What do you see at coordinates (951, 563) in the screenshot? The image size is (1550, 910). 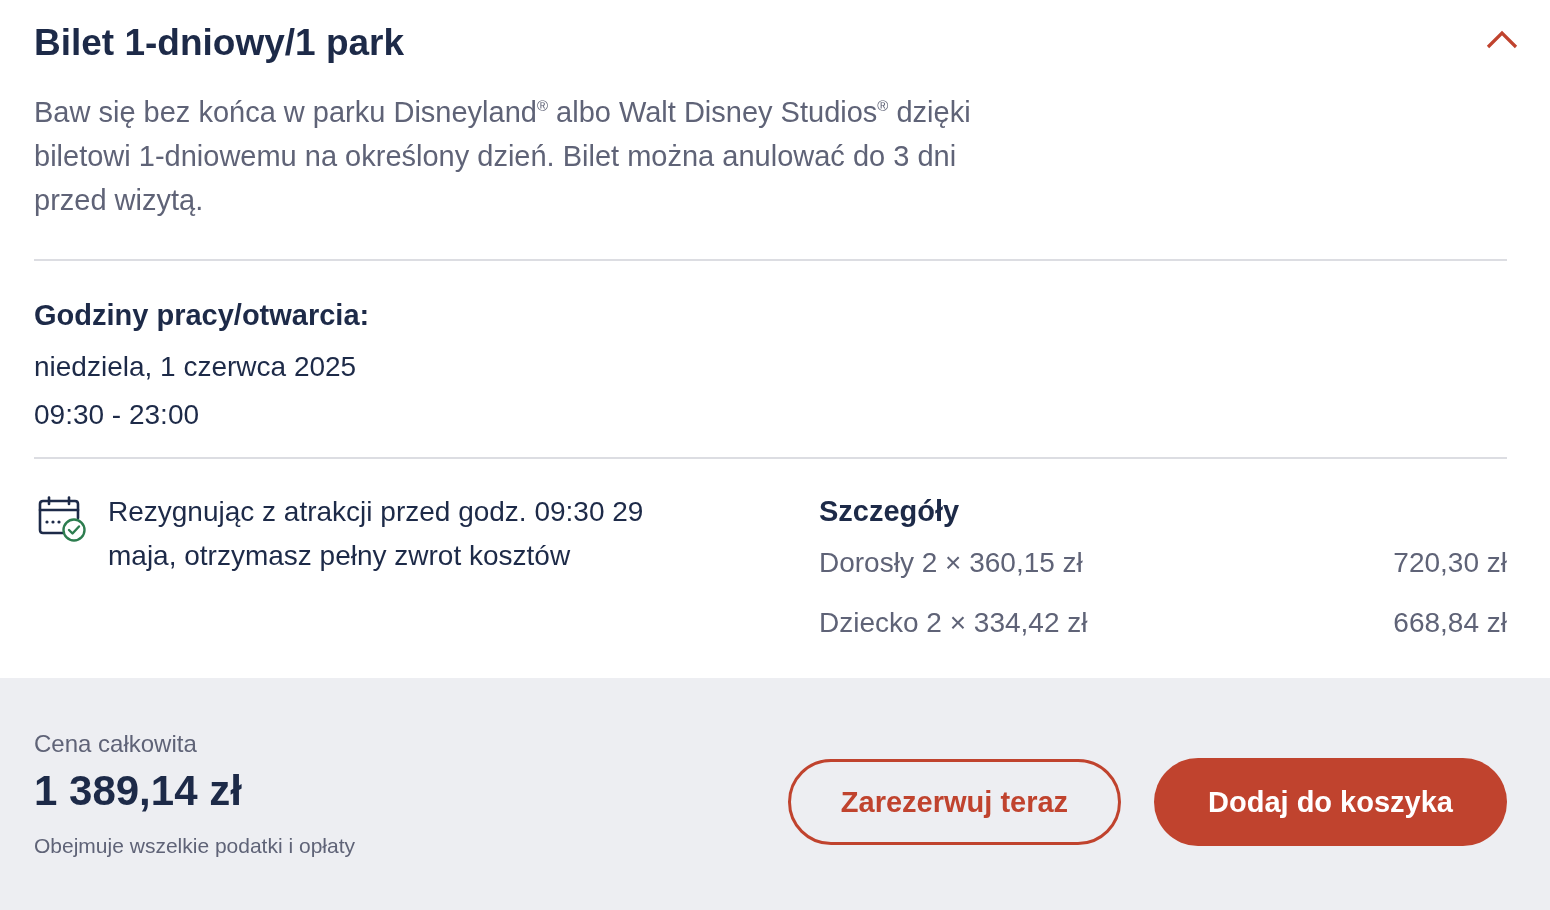 I see `line-item-label: Dorosły 2 × 360,15 zł` at bounding box center [951, 563].